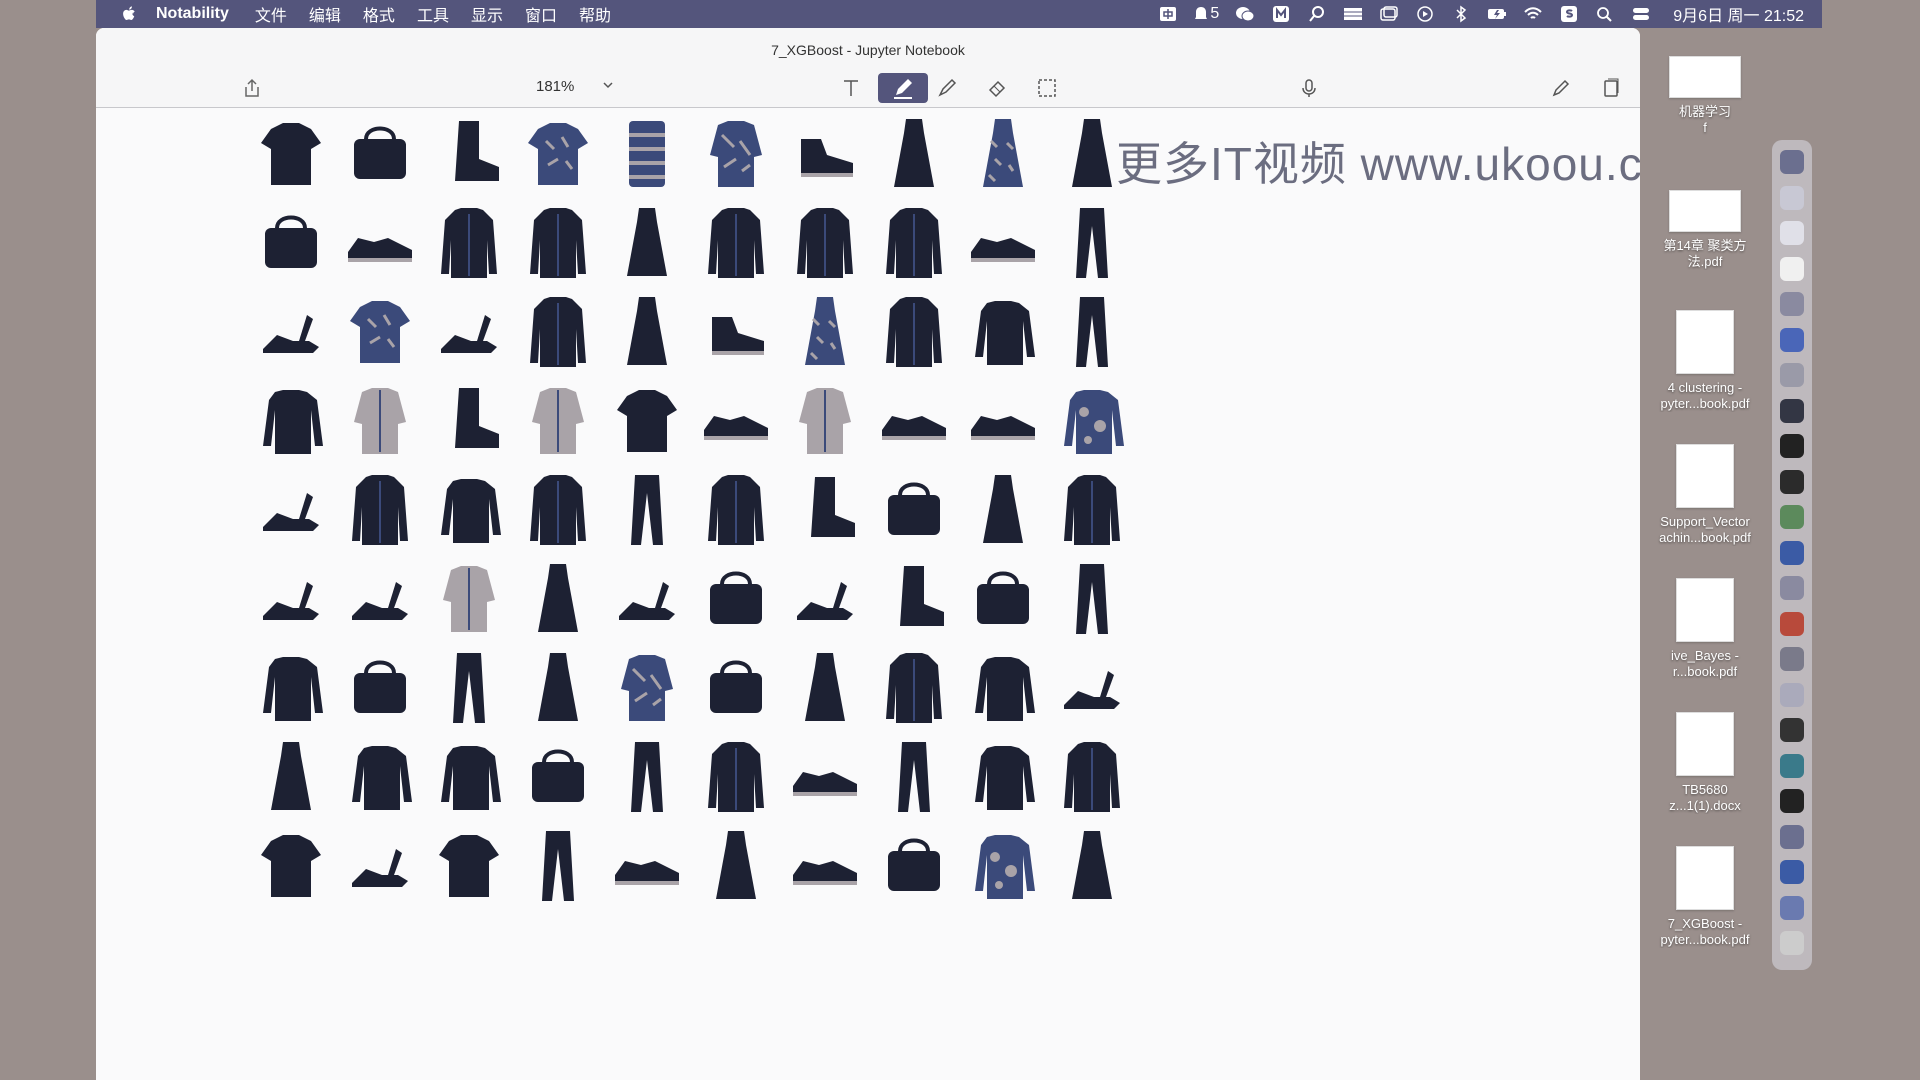 This screenshot has height=1080, width=1920. I want to click on terminal-icon, so click(1792, 446).